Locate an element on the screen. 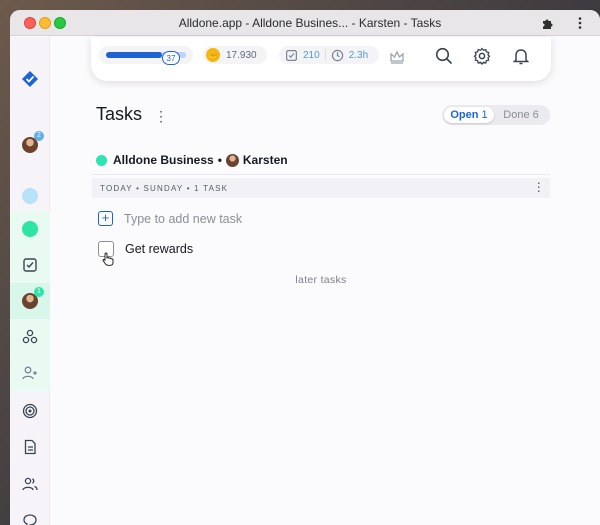 The height and width of the screenshot is (525, 600). sidebar-item-chats is located at coordinates (30, 514).